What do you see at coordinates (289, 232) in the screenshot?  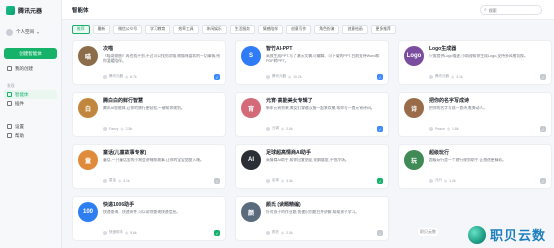 I see `agent-usage-count: 2.0k` at bounding box center [289, 232].